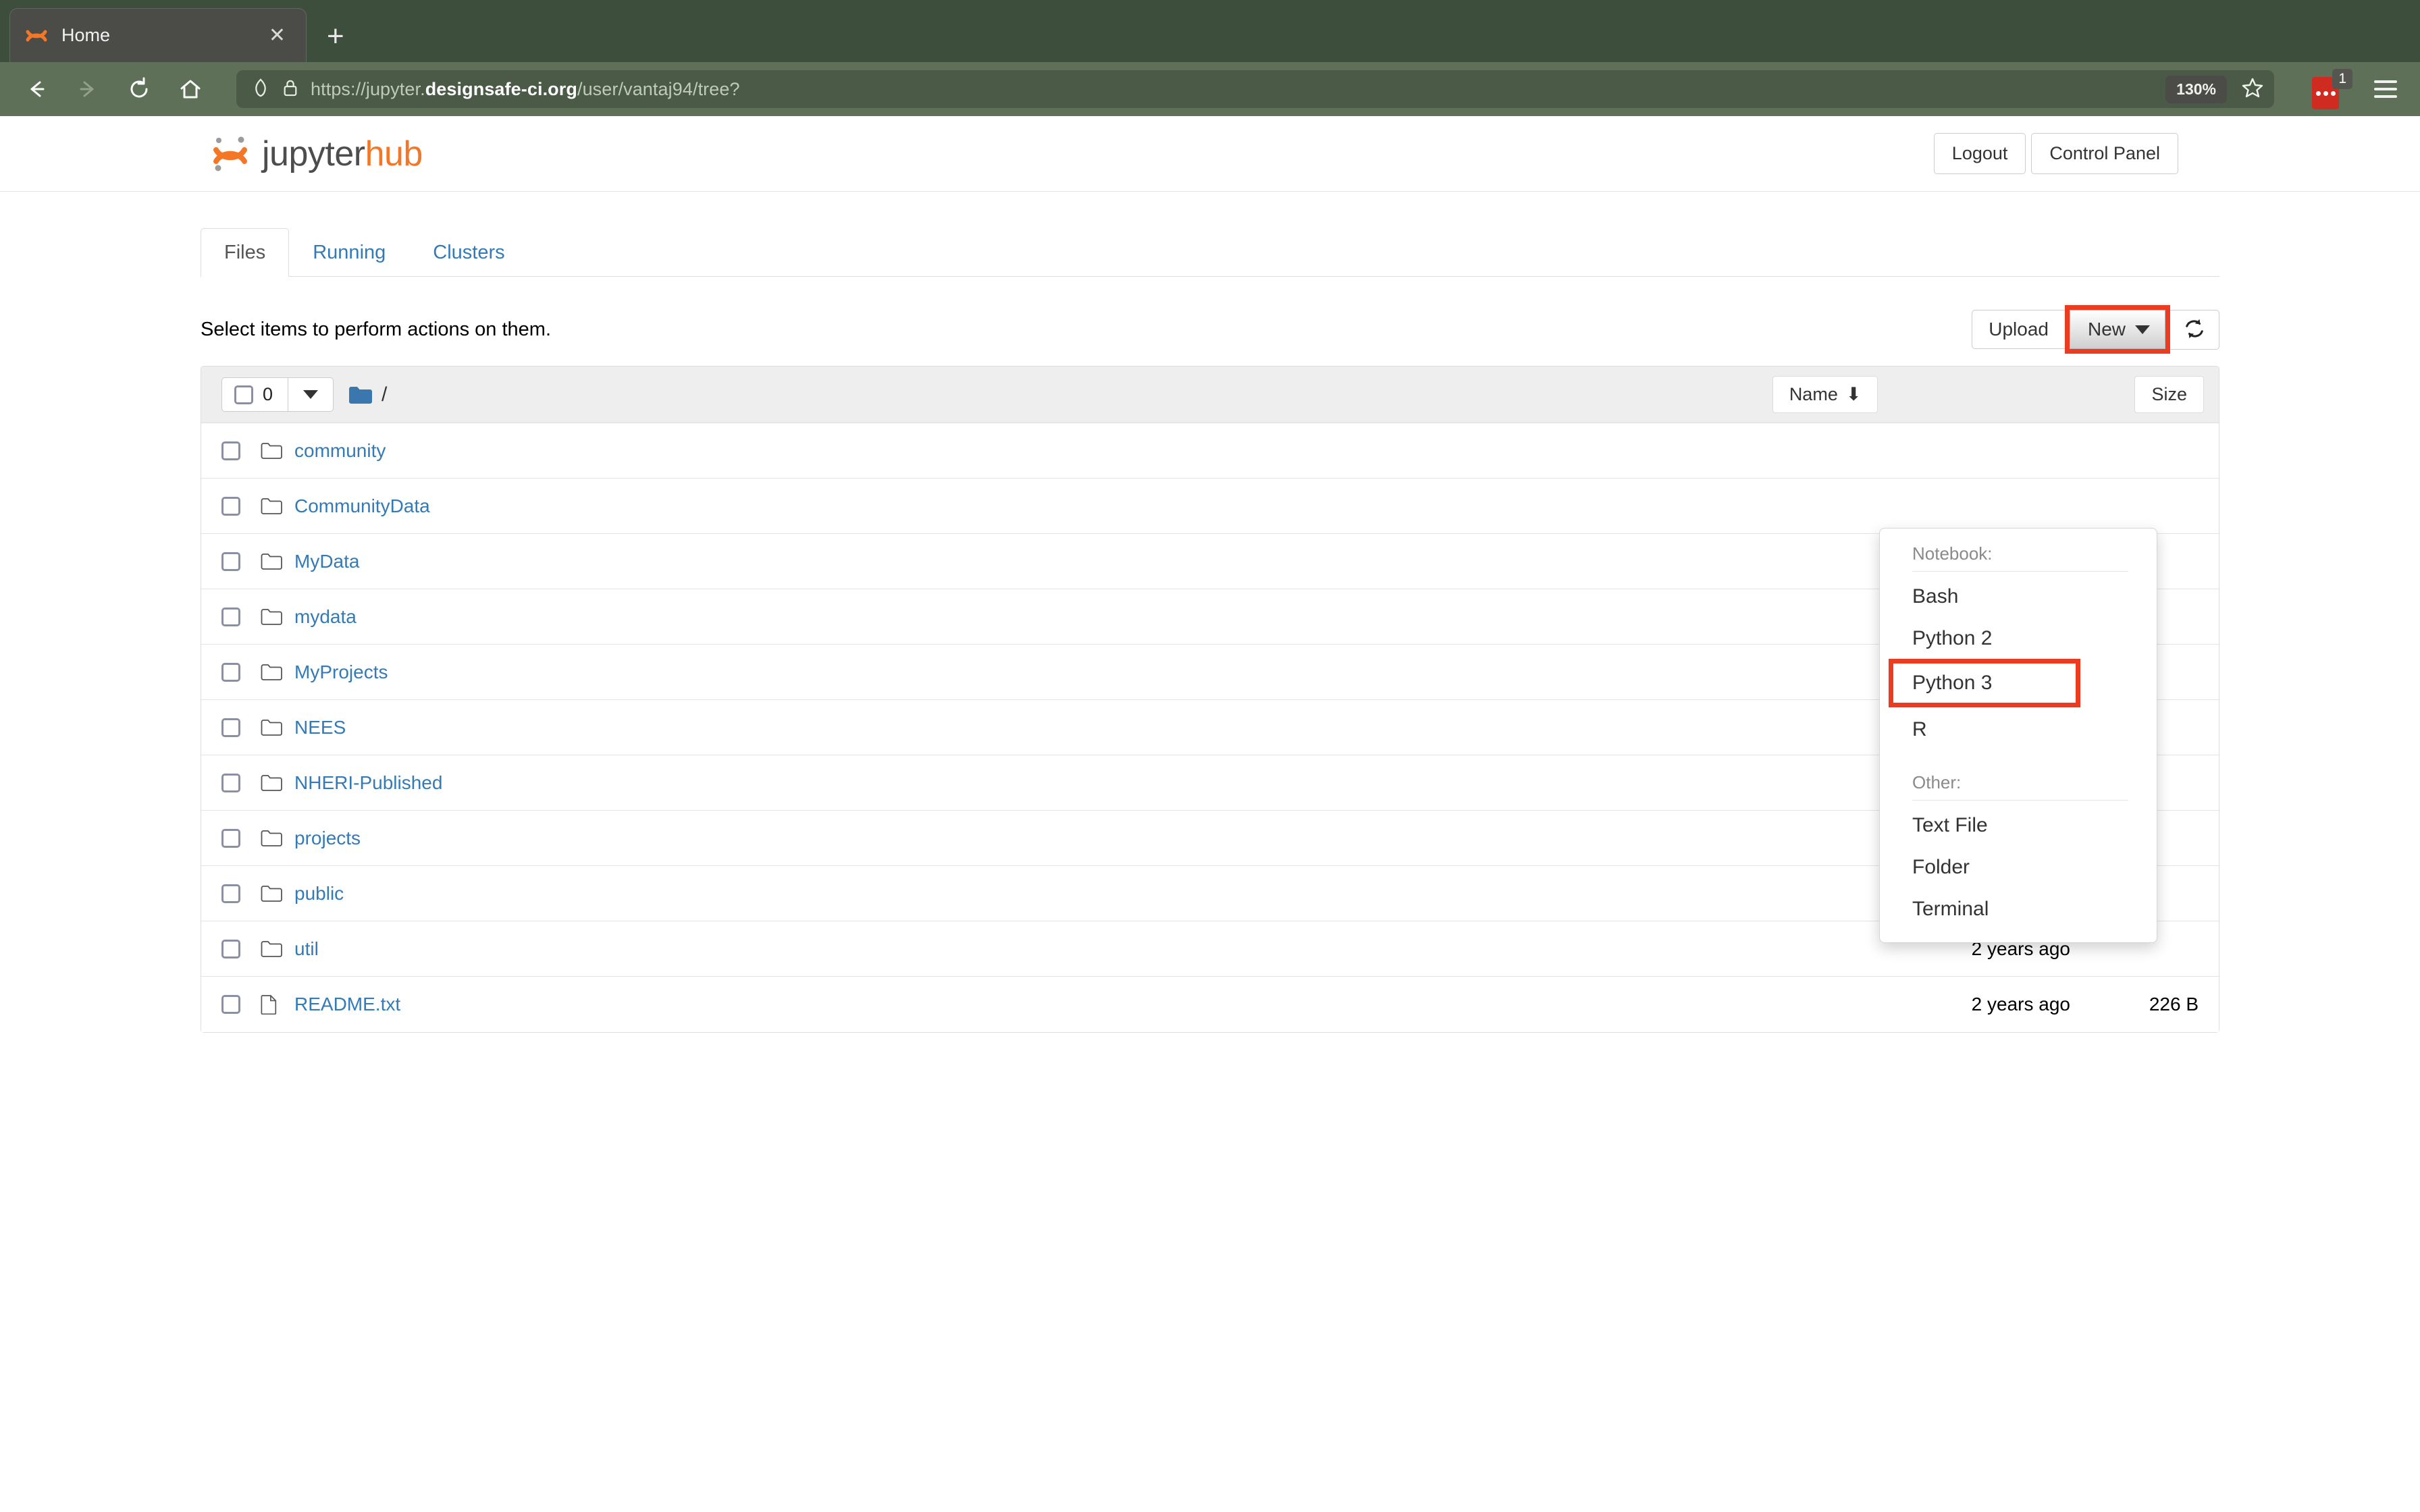  What do you see at coordinates (2106, 329) in the screenshot?
I see `new-button-label: New` at bounding box center [2106, 329].